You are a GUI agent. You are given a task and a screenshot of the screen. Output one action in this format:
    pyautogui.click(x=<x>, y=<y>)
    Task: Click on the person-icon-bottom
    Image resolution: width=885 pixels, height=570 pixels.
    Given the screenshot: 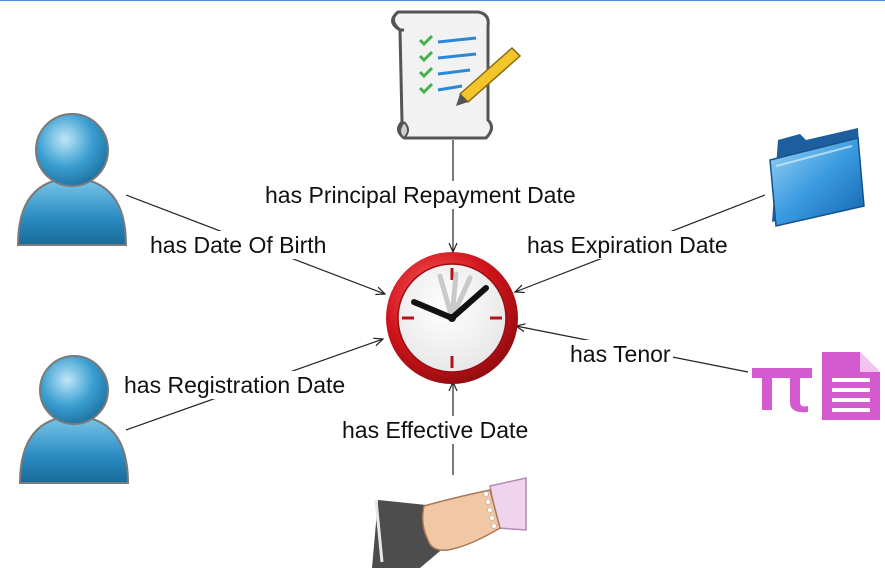 What is the action you would take?
    pyautogui.click(x=74, y=419)
    